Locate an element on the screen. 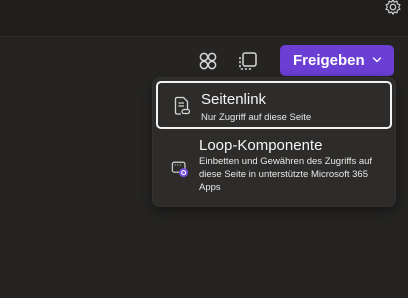 This screenshot has width=408, height=298. menu-item-page-link: Seitenlink Nur Zugriff auf diese Seite is located at coordinates (274, 105).